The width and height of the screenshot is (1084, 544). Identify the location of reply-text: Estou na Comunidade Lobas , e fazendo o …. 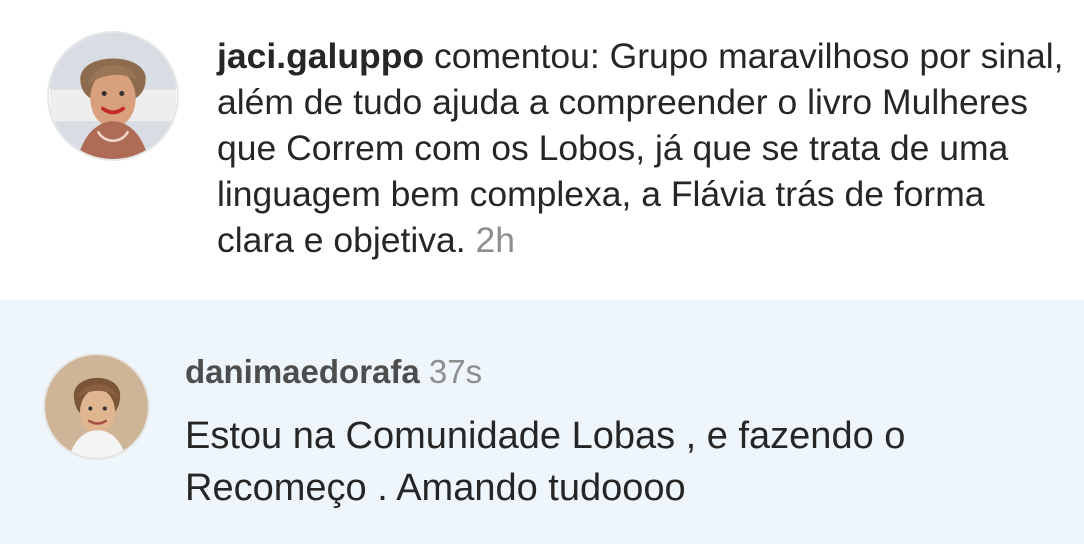
(545, 462).